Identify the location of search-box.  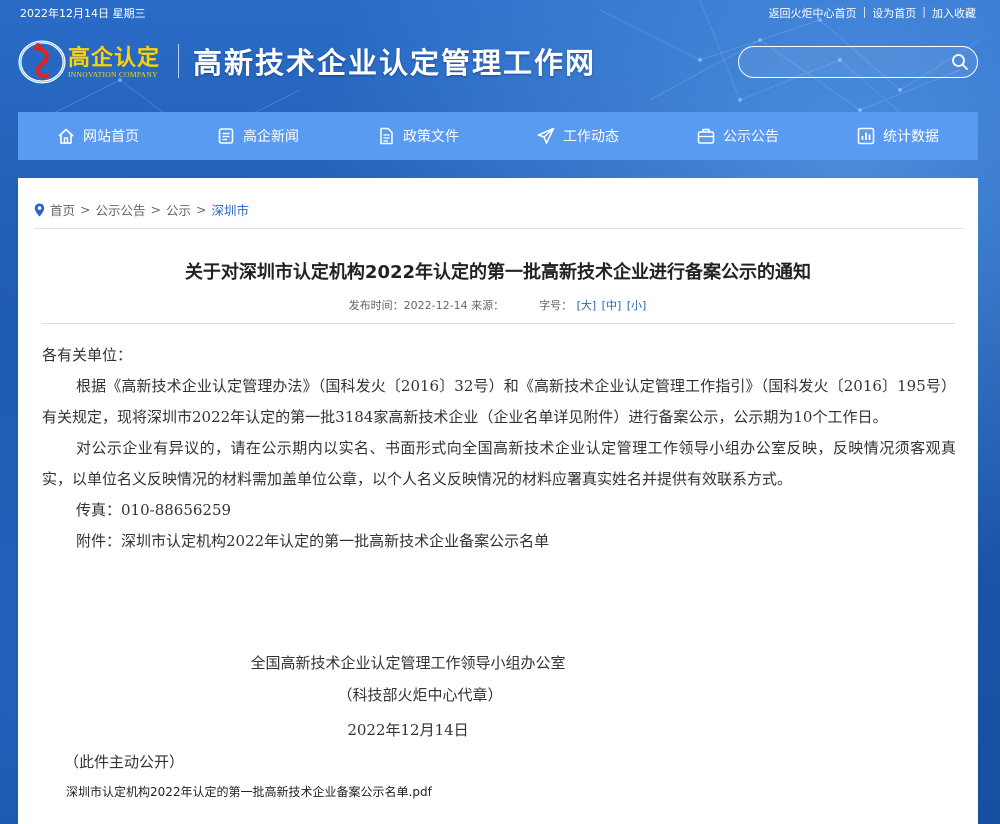
(858, 62).